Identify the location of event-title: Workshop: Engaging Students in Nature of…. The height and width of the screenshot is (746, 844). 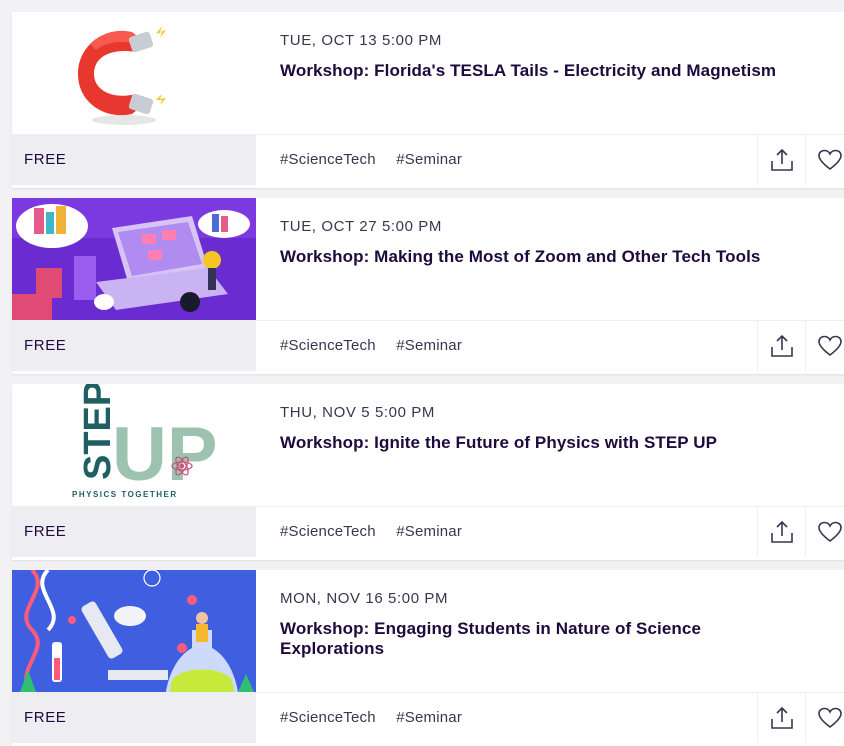
(542, 639).